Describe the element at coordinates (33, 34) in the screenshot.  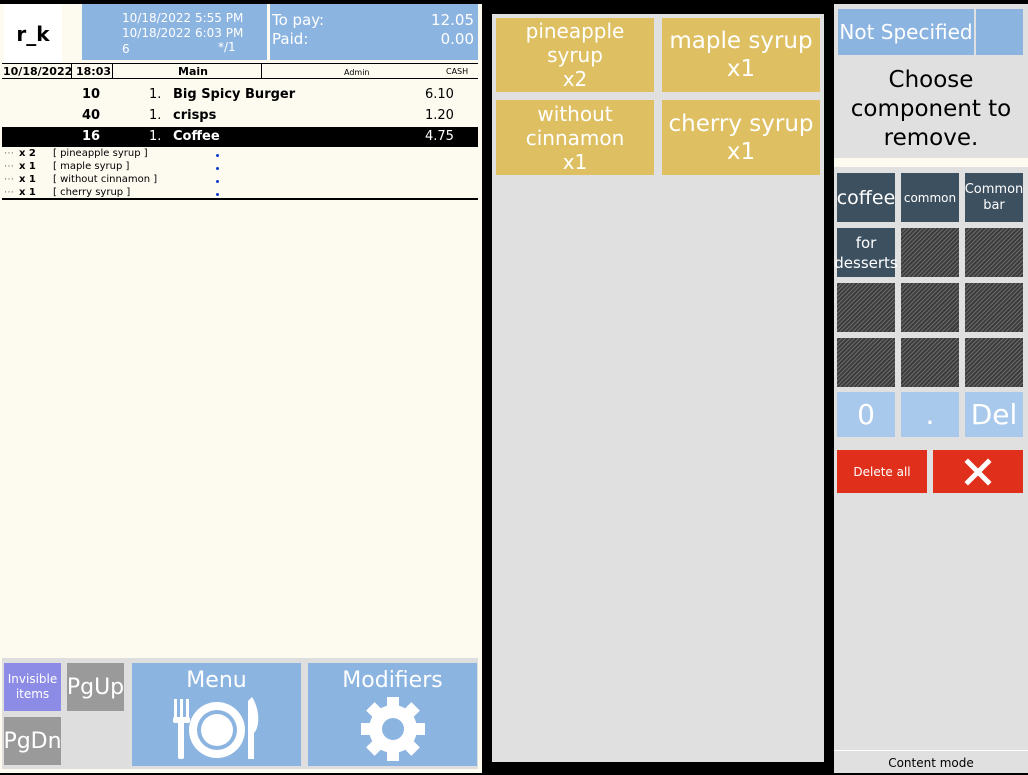
I see `logo: r_k` at that location.